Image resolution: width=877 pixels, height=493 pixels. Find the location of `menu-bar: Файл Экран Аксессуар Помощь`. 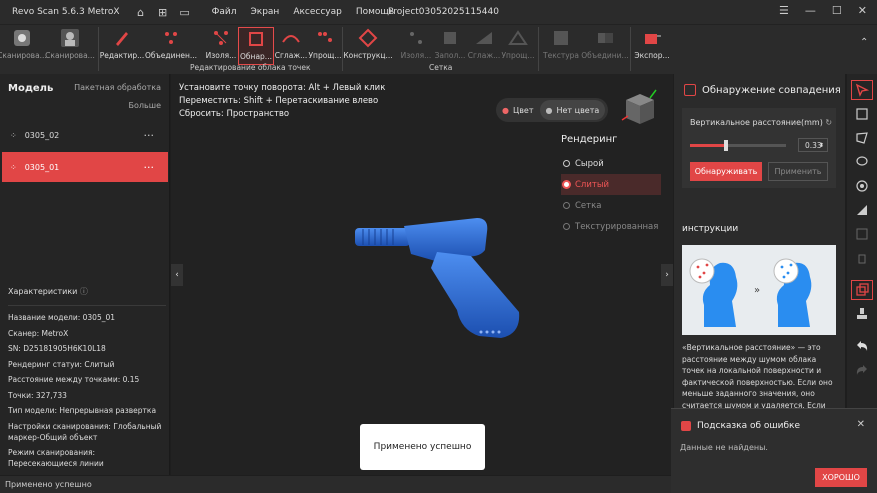

menu-bar: Файл Экран Аксессуар Помощь is located at coordinates (303, 12).